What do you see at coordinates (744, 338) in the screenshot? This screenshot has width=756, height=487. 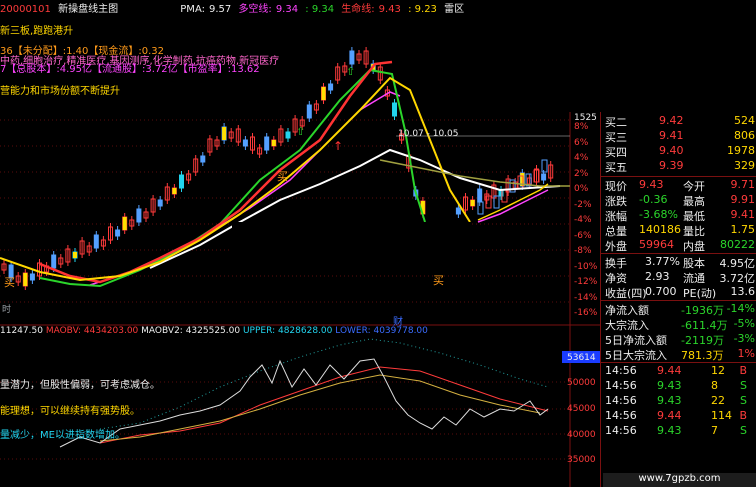 I see `flow-pct: -3%` at bounding box center [744, 338].